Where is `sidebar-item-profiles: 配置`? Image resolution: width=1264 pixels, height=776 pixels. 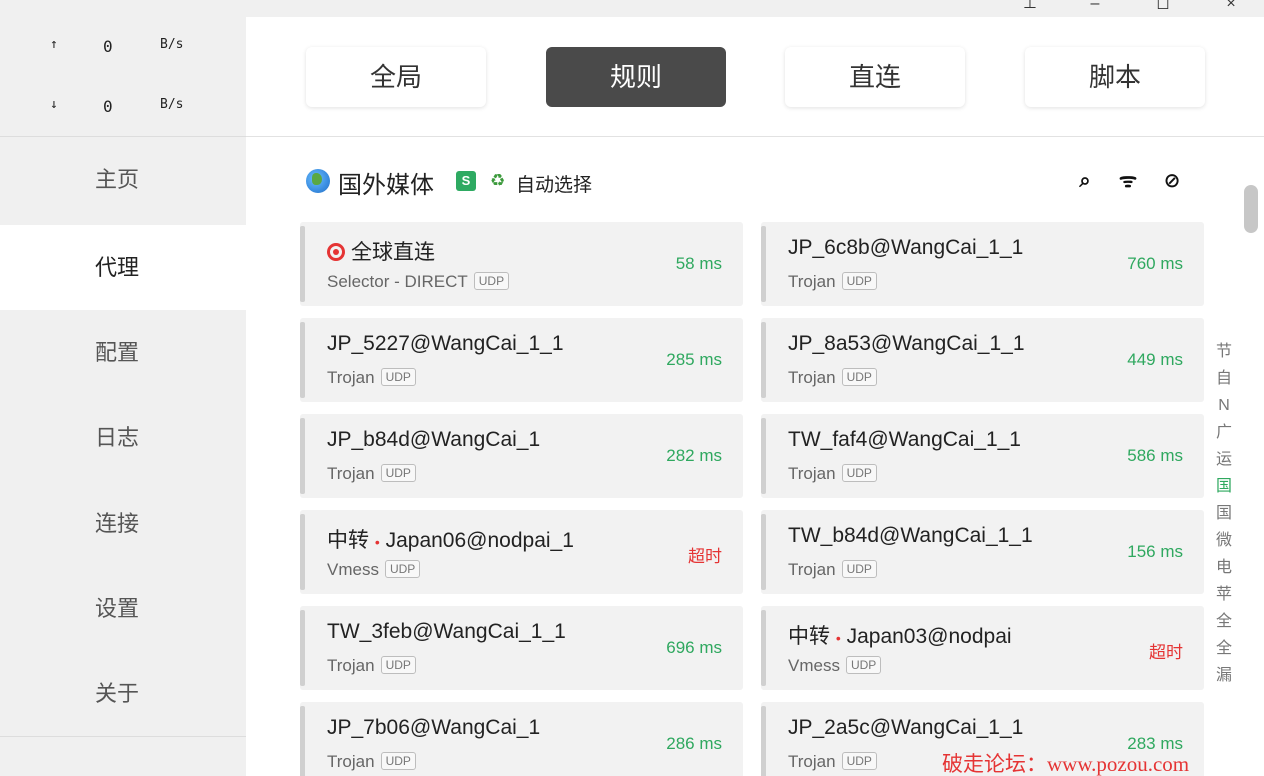 sidebar-item-profiles: 配置 is located at coordinates (123, 352).